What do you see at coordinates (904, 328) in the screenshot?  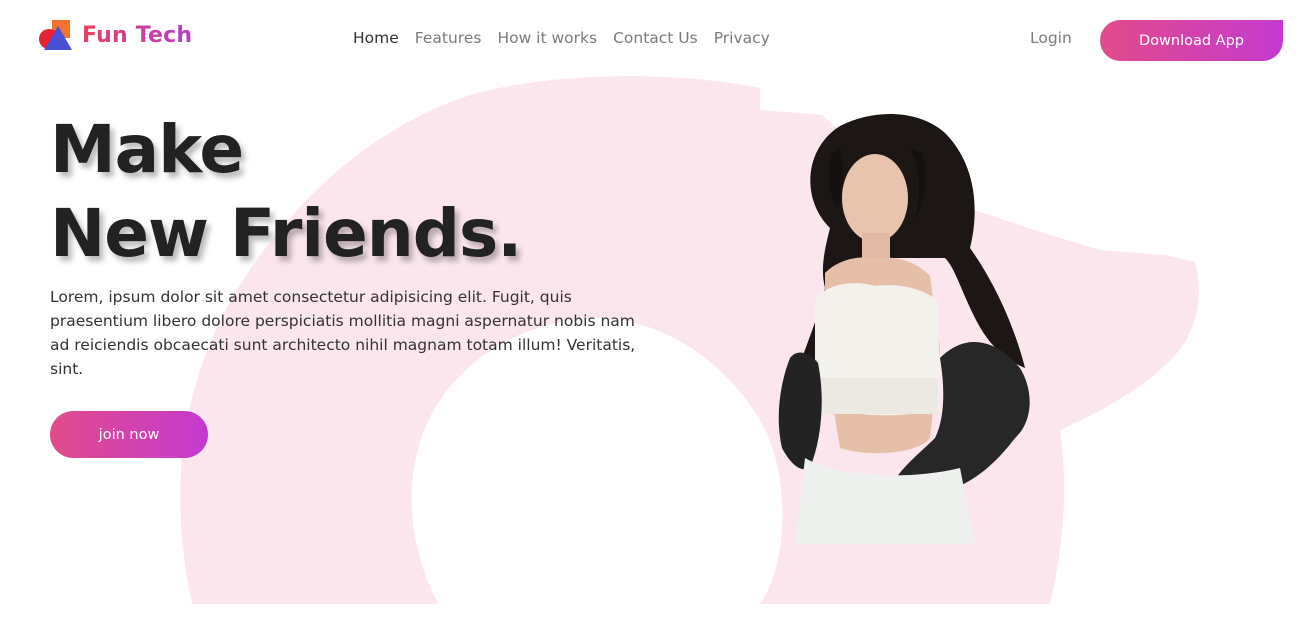 I see `woman-portrait-photo` at bounding box center [904, 328].